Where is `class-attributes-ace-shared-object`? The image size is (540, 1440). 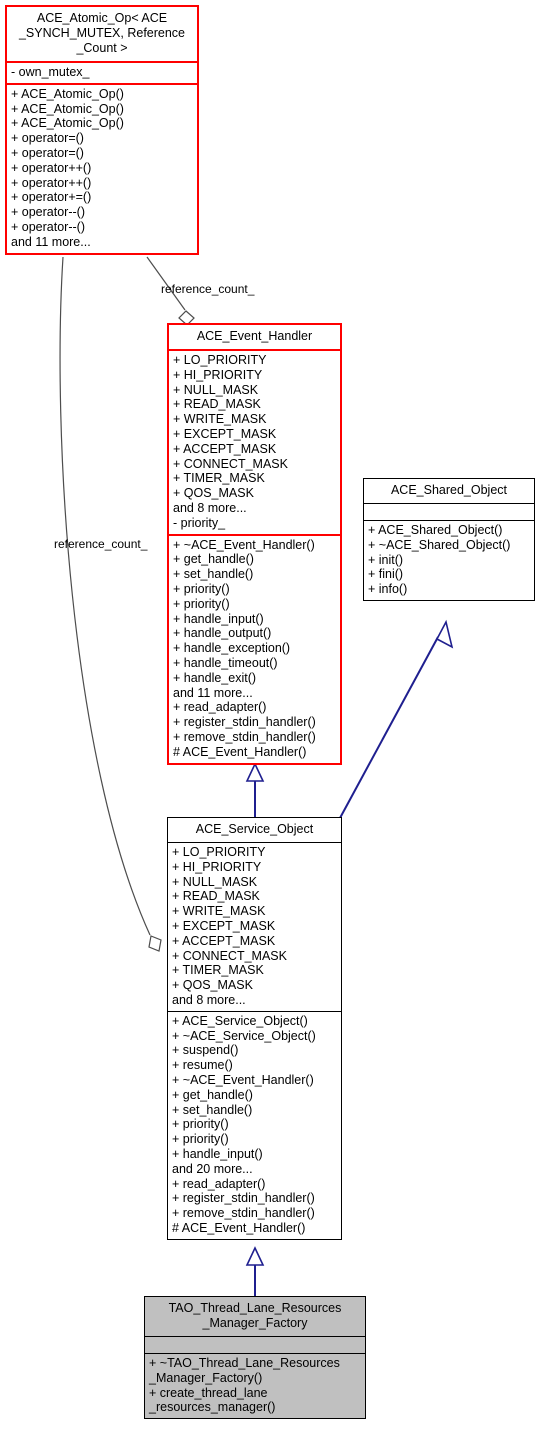 class-attributes-ace-shared-object is located at coordinates (449, 511).